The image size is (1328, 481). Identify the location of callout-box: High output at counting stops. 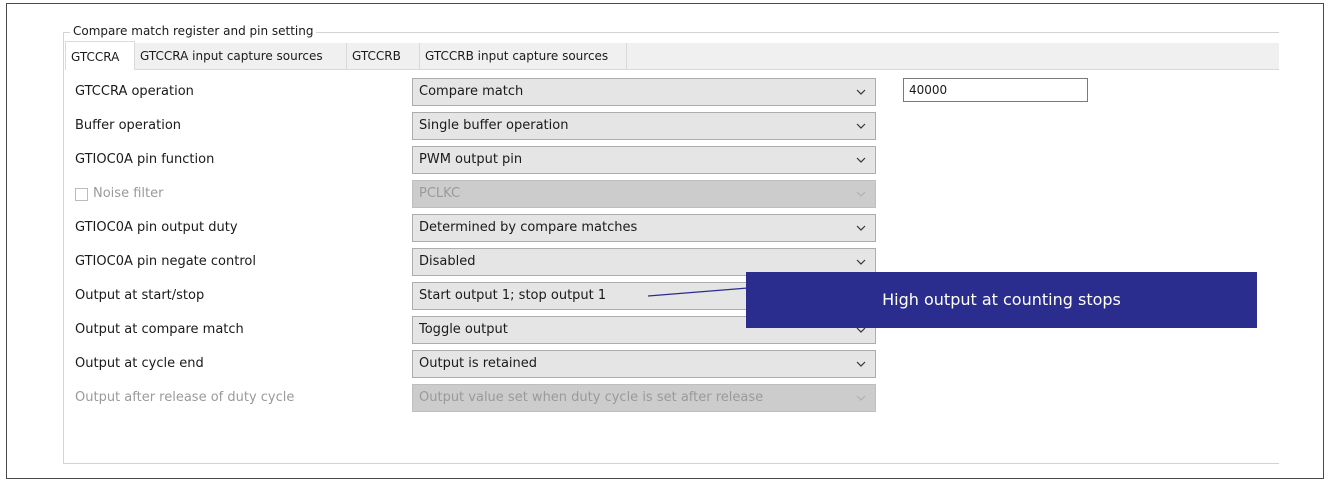
(1001, 300).